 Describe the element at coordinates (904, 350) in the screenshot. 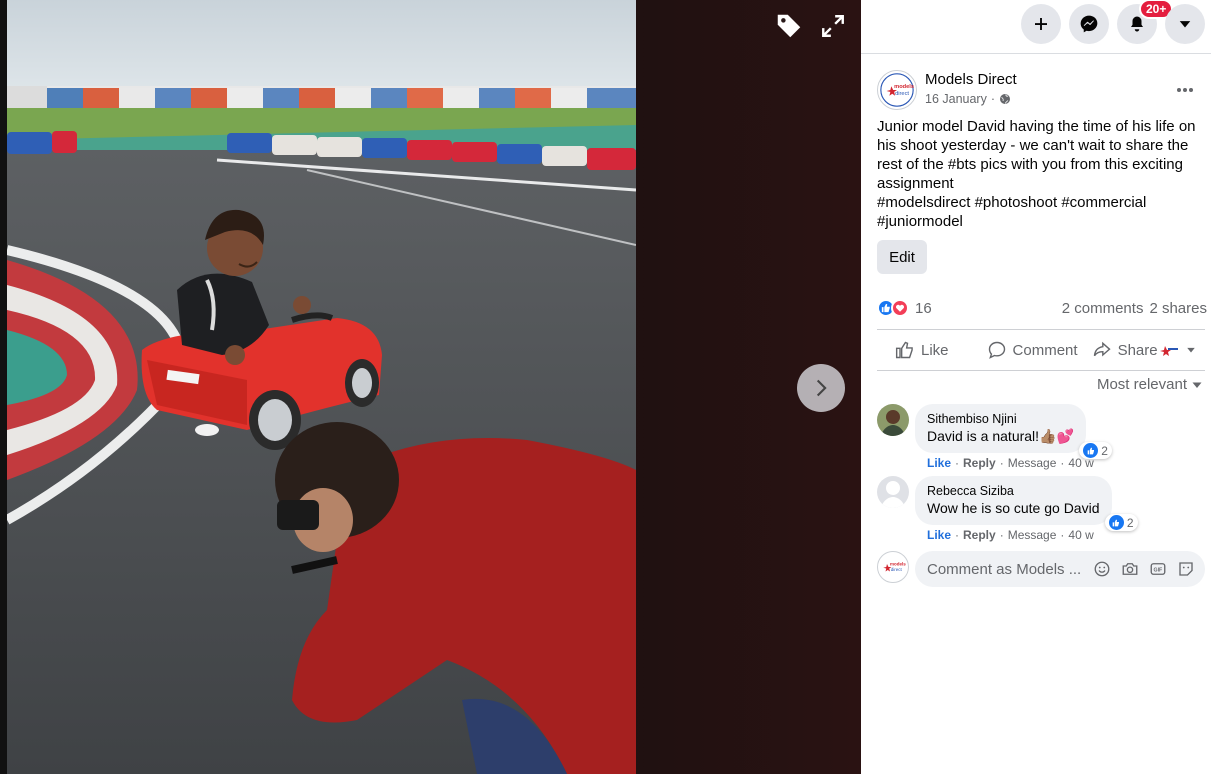

I see `thumbs-up-icon` at that location.